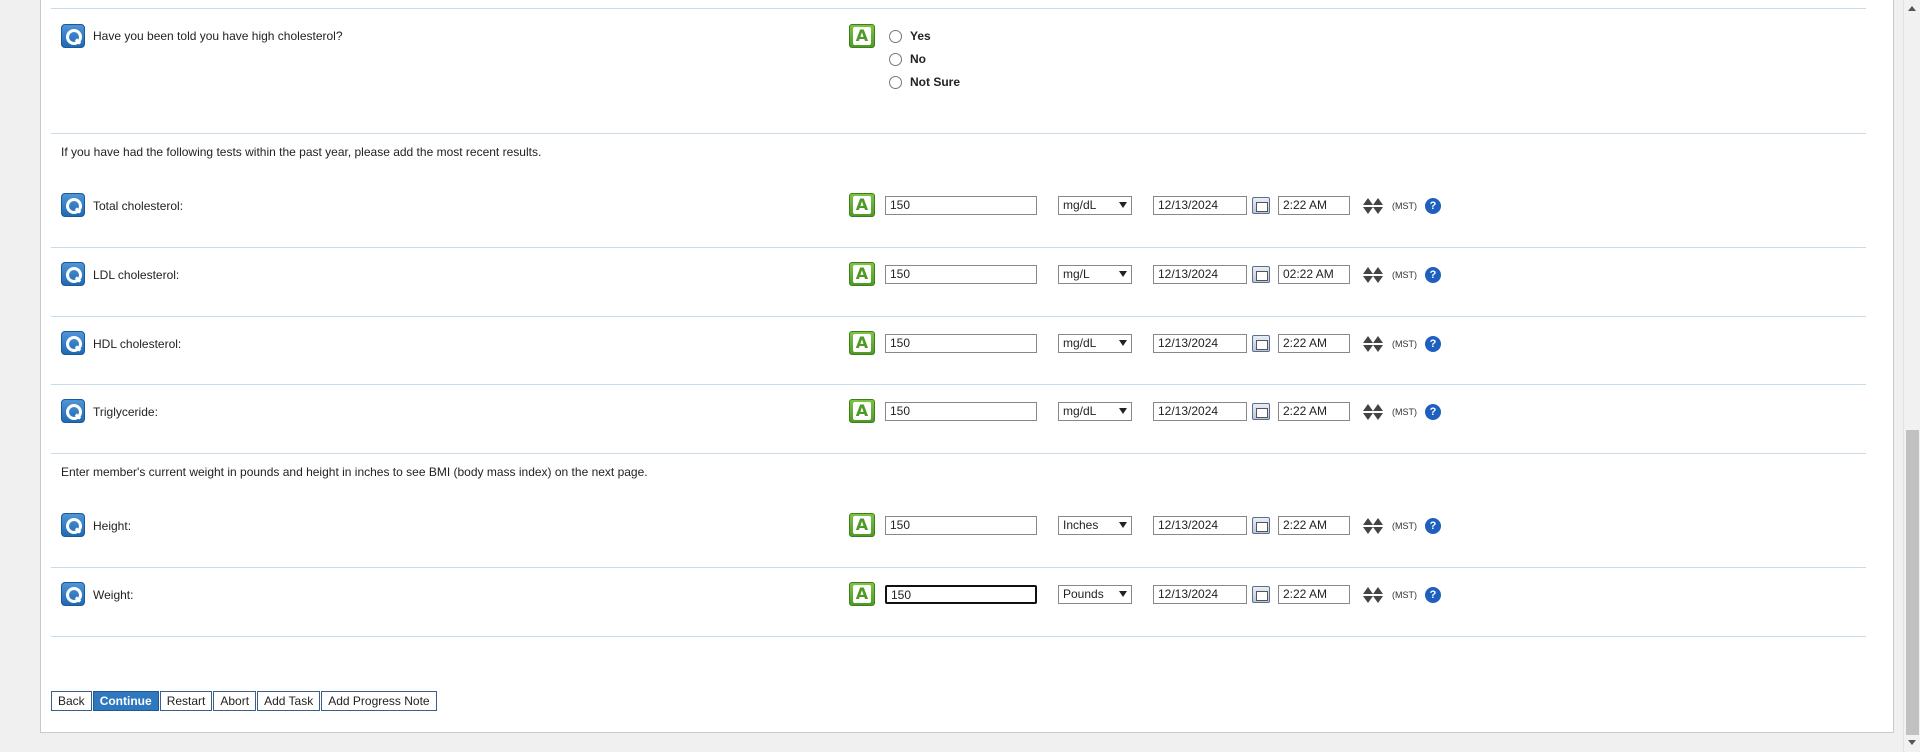 The height and width of the screenshot is (752, 1920). I want to click on radio-option-not-sure: Not Sure, so click(924, 82).